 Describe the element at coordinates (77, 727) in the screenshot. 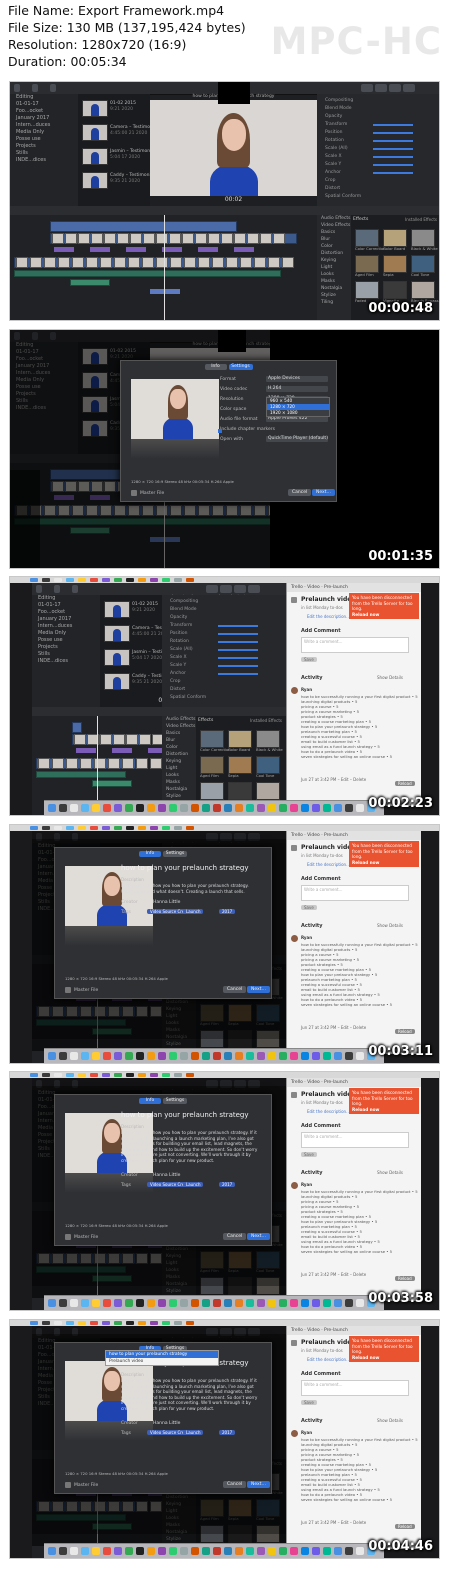

I see `connected-clip` at that location.